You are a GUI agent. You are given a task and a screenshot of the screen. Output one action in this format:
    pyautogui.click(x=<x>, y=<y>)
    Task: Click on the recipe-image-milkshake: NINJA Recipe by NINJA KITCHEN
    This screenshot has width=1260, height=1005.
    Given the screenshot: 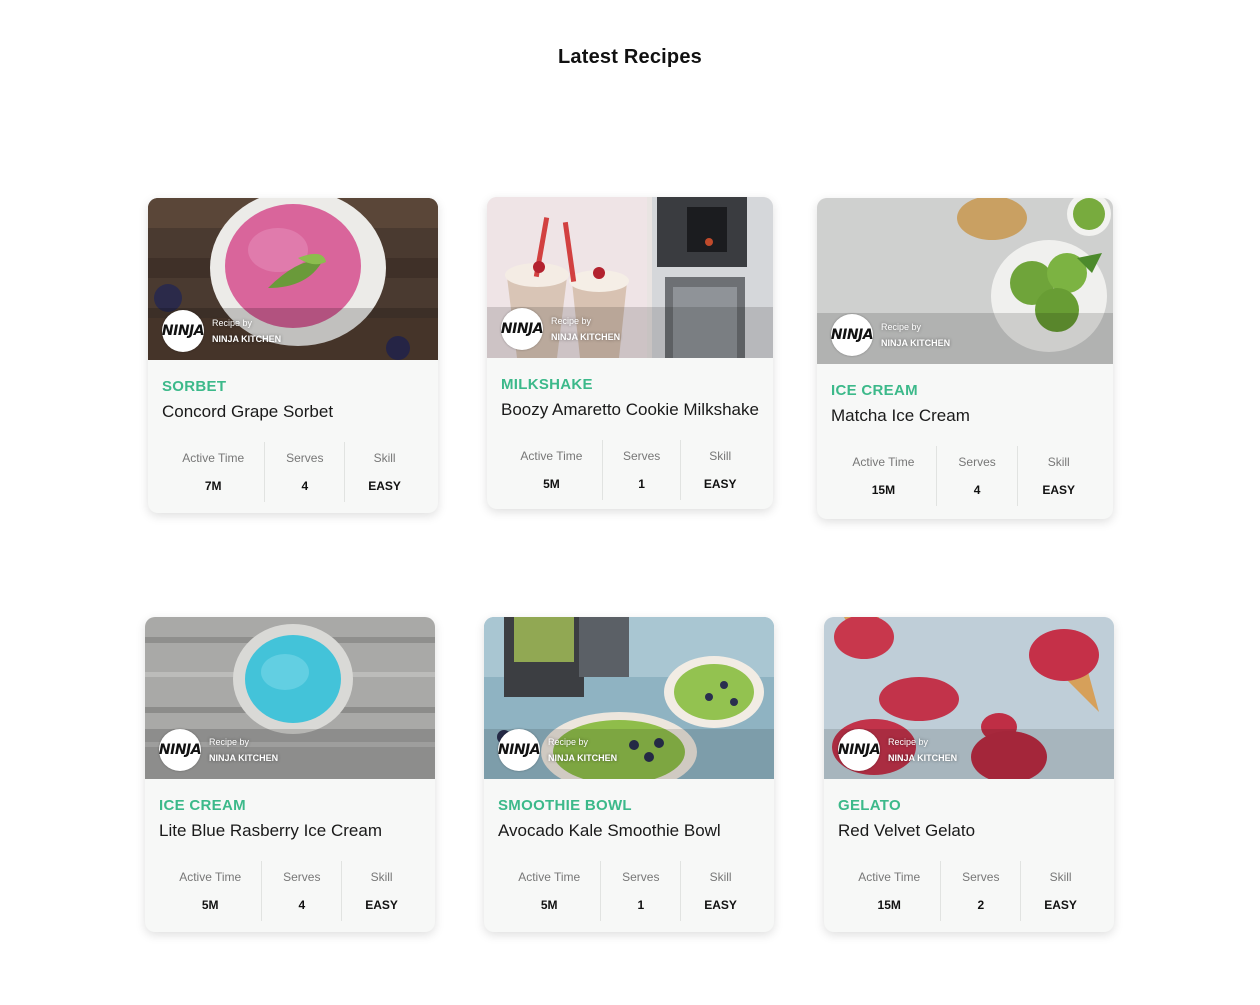 What is the action you would take?
    pyautogui.click(x=630, y=277)
    